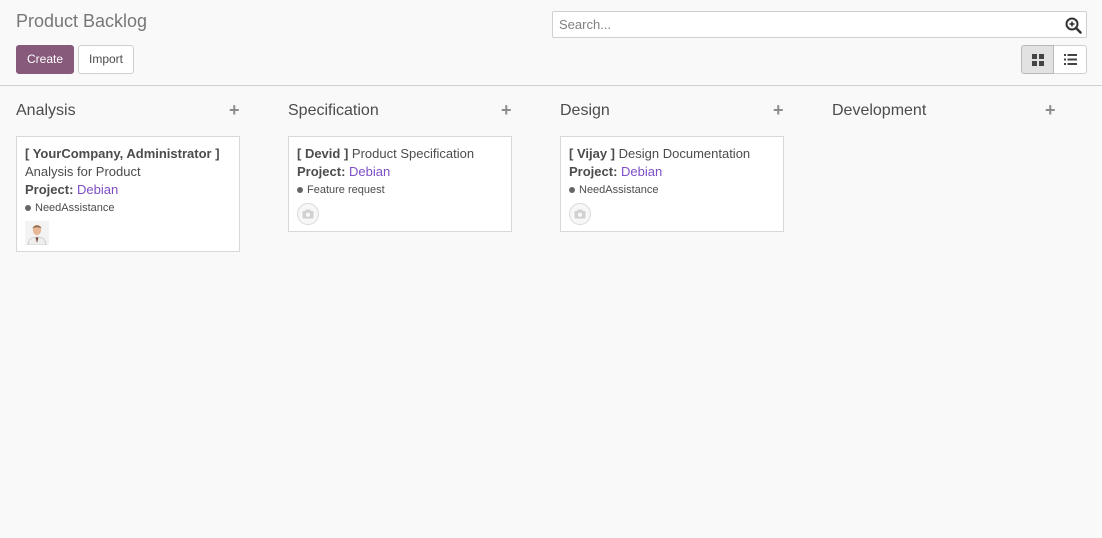  What do you see at coordinates (323, 153) in the screenshot?
I see `card-assignee: [ Devid ]` at bounding box center [323, 153].